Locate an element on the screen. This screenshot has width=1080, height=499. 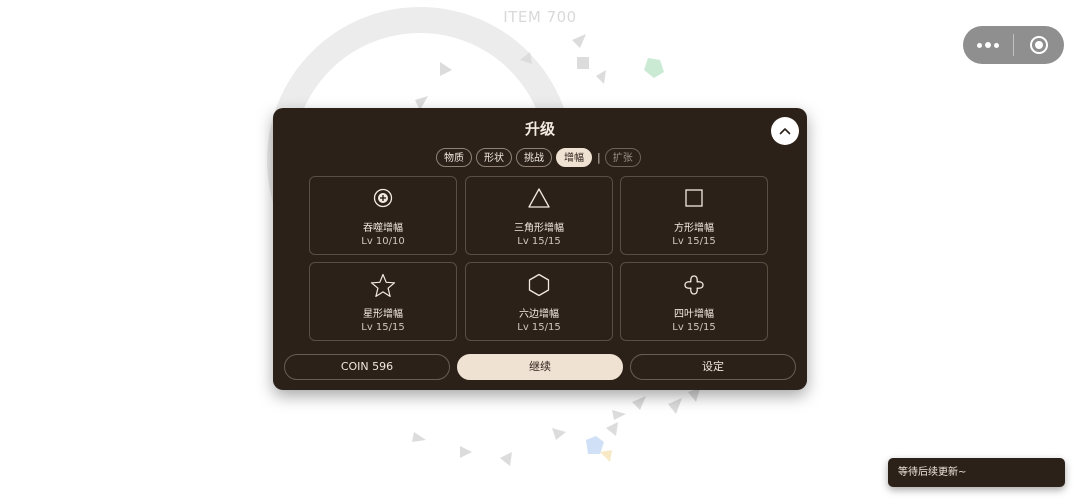
tab-shape: 形状 is located at coordinates (494, 157).